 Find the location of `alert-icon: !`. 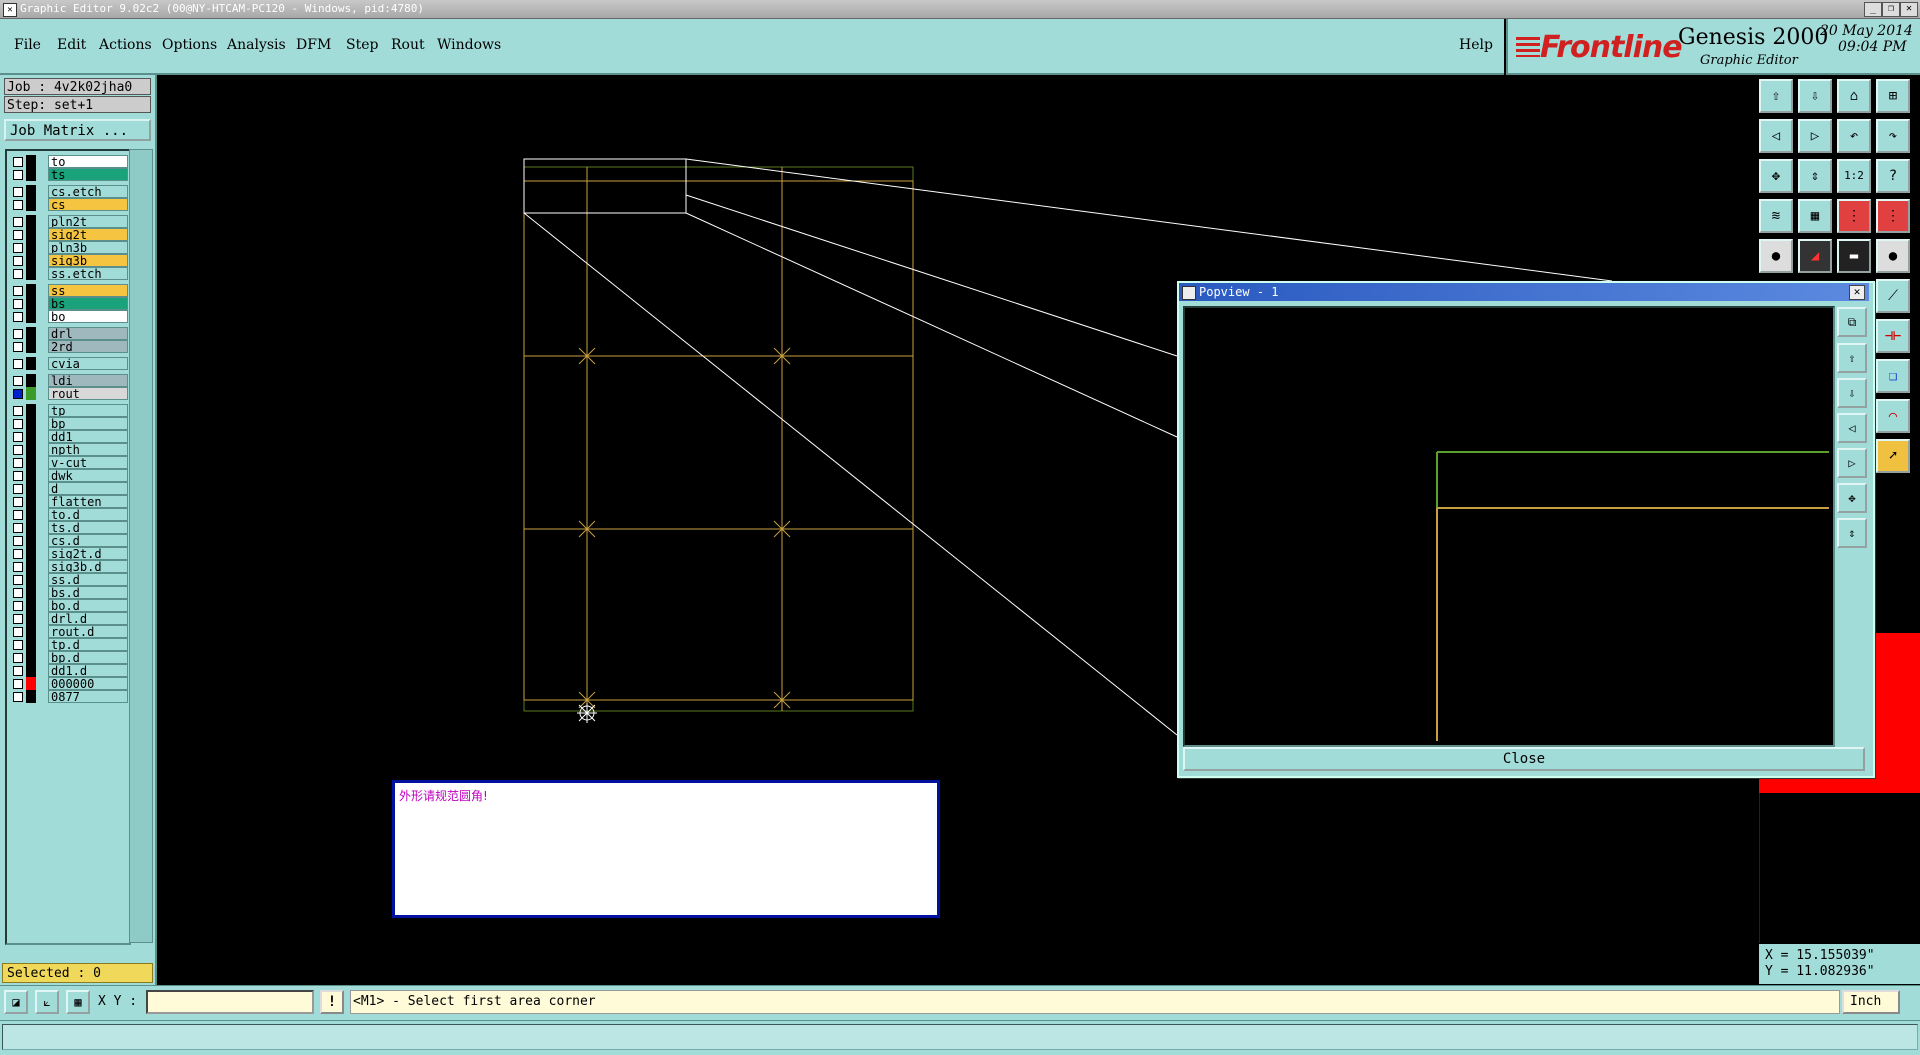

alert-icon: ! is located at coordinates (332, 1002).